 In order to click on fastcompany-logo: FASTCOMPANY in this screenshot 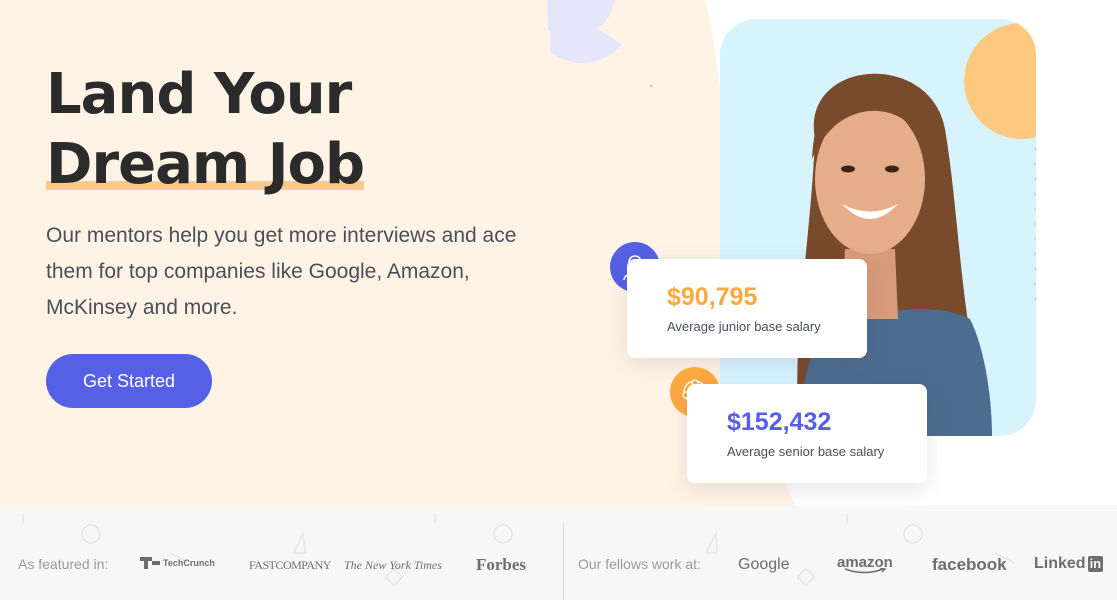, I will do `click(290, 565)`.